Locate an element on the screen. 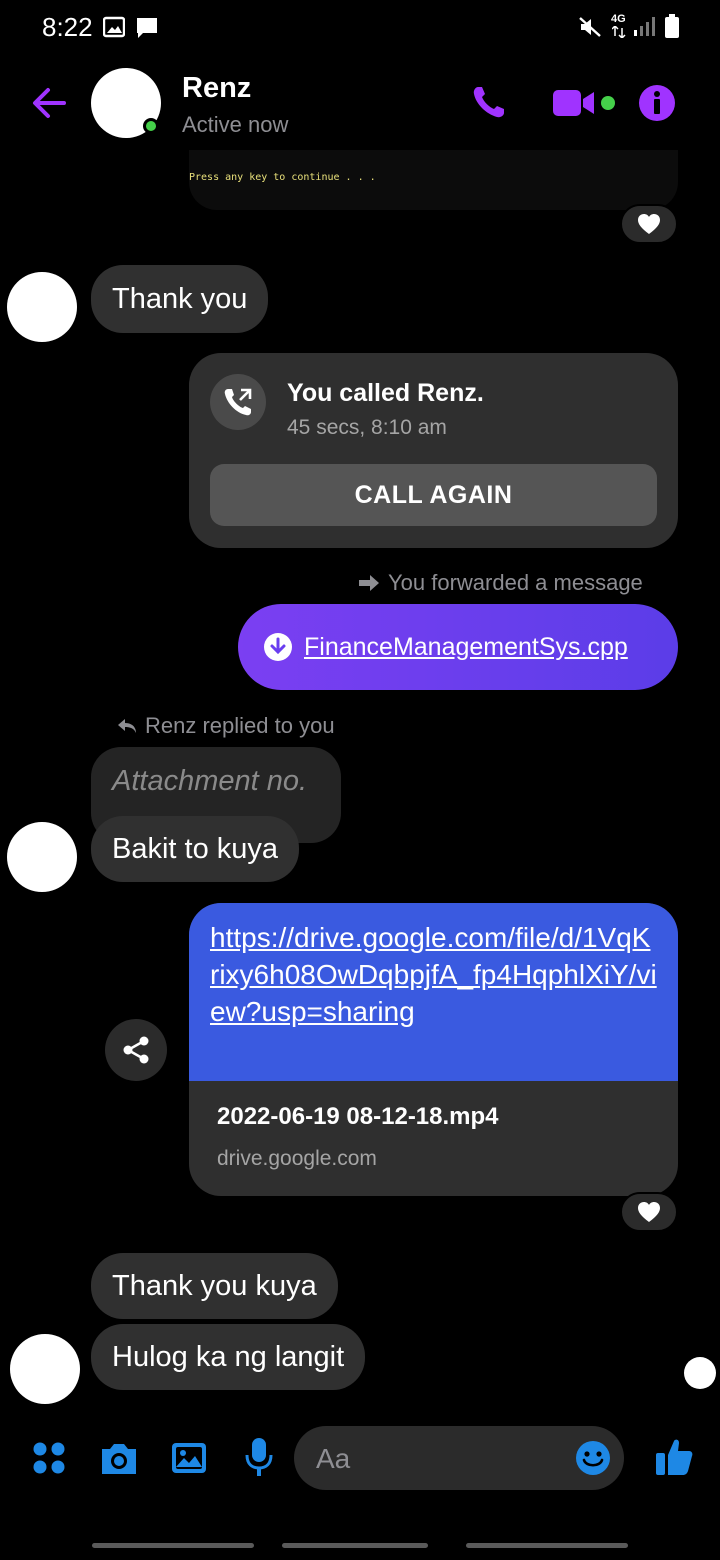 This screenshot has height=1560, width=720. forwarded-note: You forwarded a message is located at coordinates (500, 583).